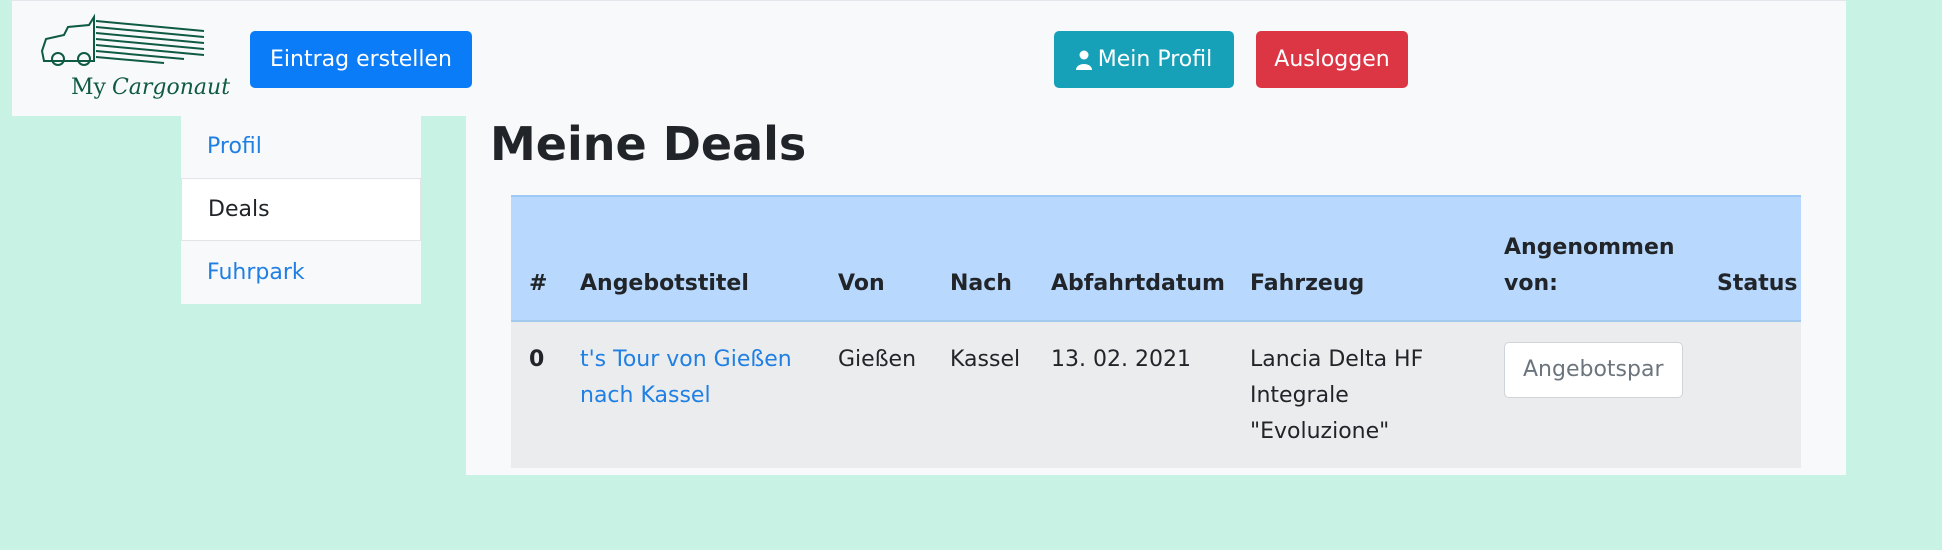 This screenshot has height=550, width=1942. I want to click on row-accepted-by-cell: Angebotspar, so click(1592, 394).